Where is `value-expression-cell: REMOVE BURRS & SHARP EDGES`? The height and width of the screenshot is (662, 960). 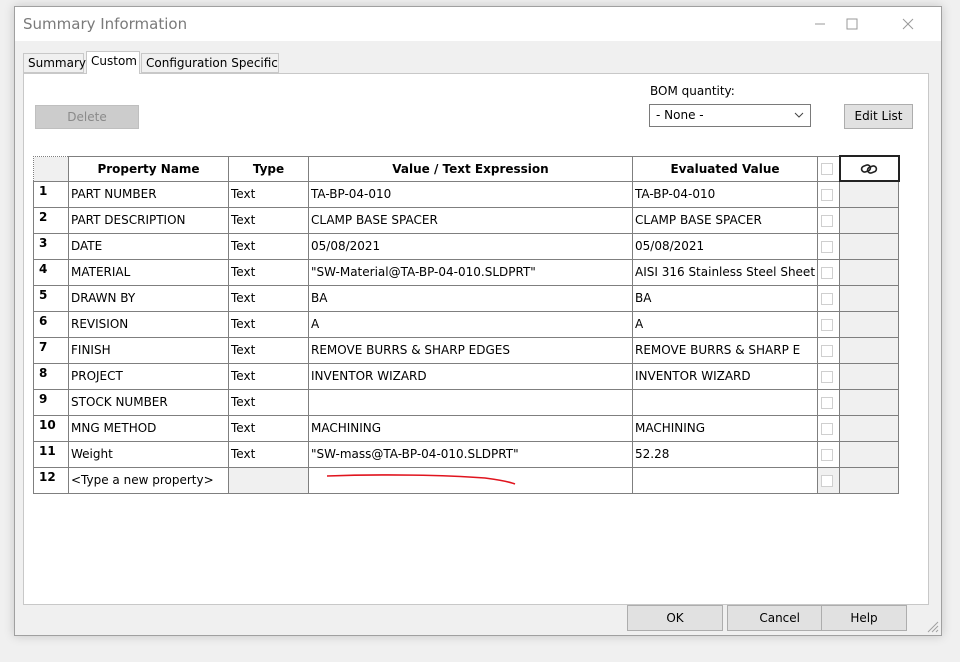
value-expression-cell: REMOVE BURRS & SHARP EDGES is located at coordinates (470, 350).